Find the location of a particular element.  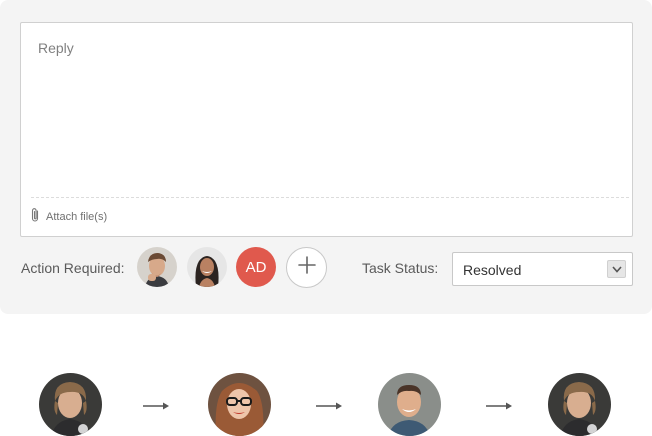

female-glasses-avatar-icon is located at coordinates (239, 404).